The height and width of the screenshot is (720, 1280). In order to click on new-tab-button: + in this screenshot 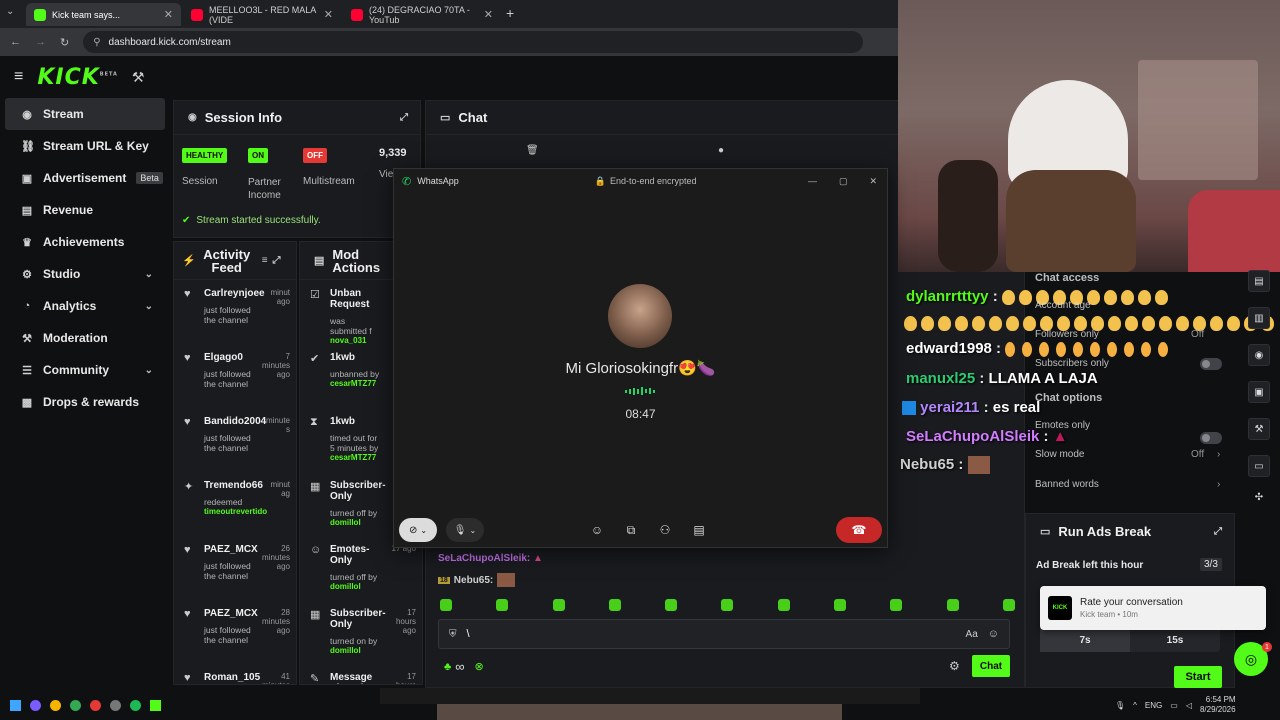, I will do `click(510, 13)`.